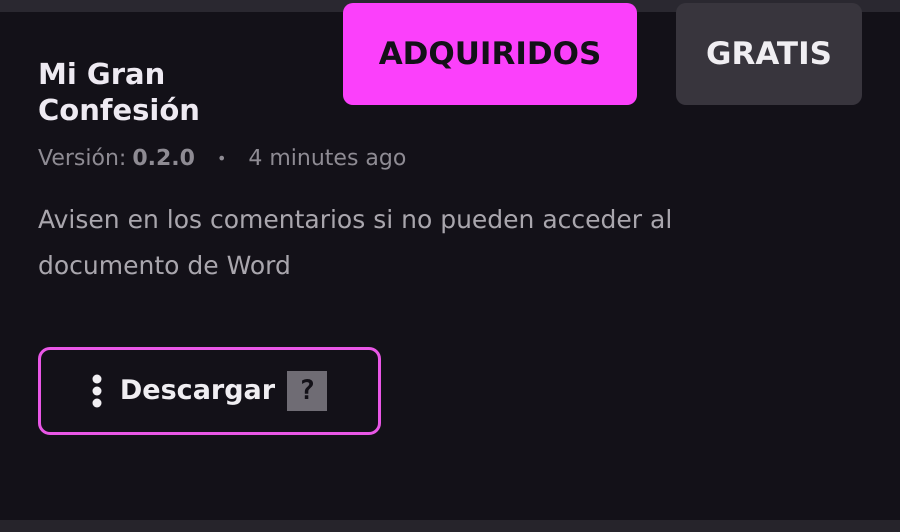 Image resolution: width=900 pixels, height=532 pixels. I want to click on item-title: Mi Gran Confesión, so click(119, 92).